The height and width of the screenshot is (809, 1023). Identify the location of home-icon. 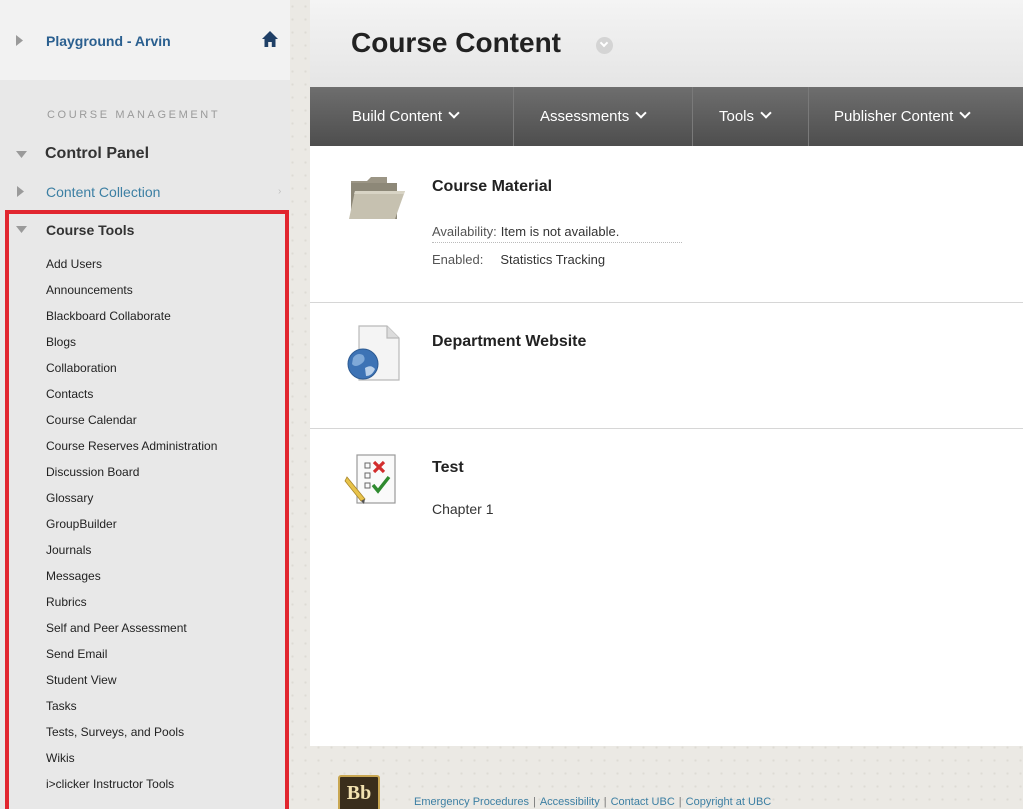
(270, 39).